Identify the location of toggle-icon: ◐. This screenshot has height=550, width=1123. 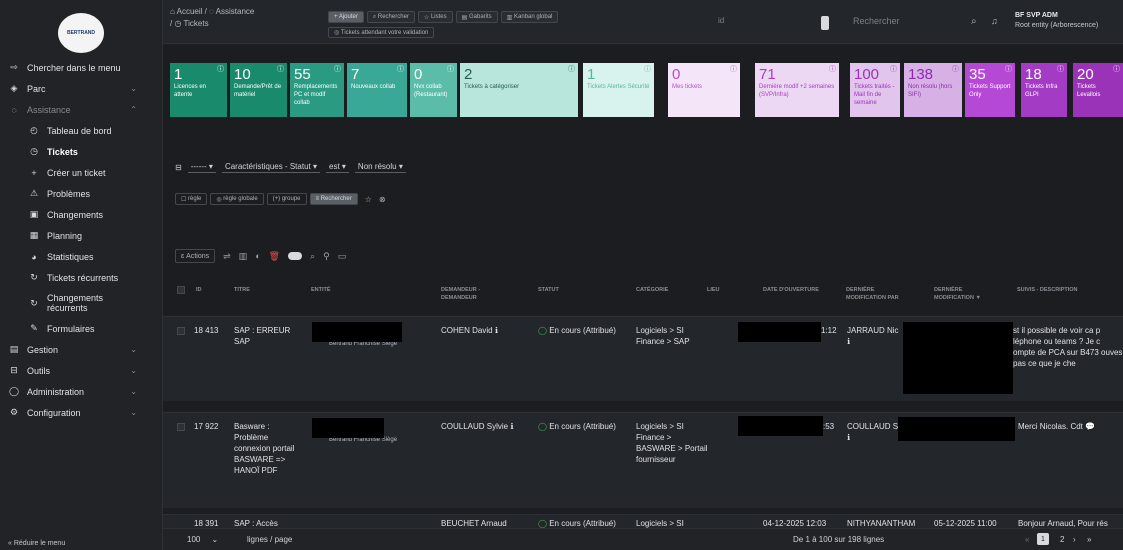
(257, 256).